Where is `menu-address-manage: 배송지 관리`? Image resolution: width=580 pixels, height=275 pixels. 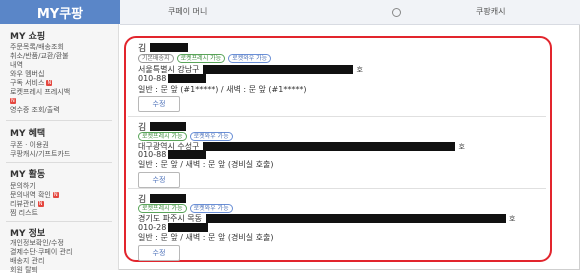 menu-address-manage: 배송지 관리 is located at coordinates (27, 261).